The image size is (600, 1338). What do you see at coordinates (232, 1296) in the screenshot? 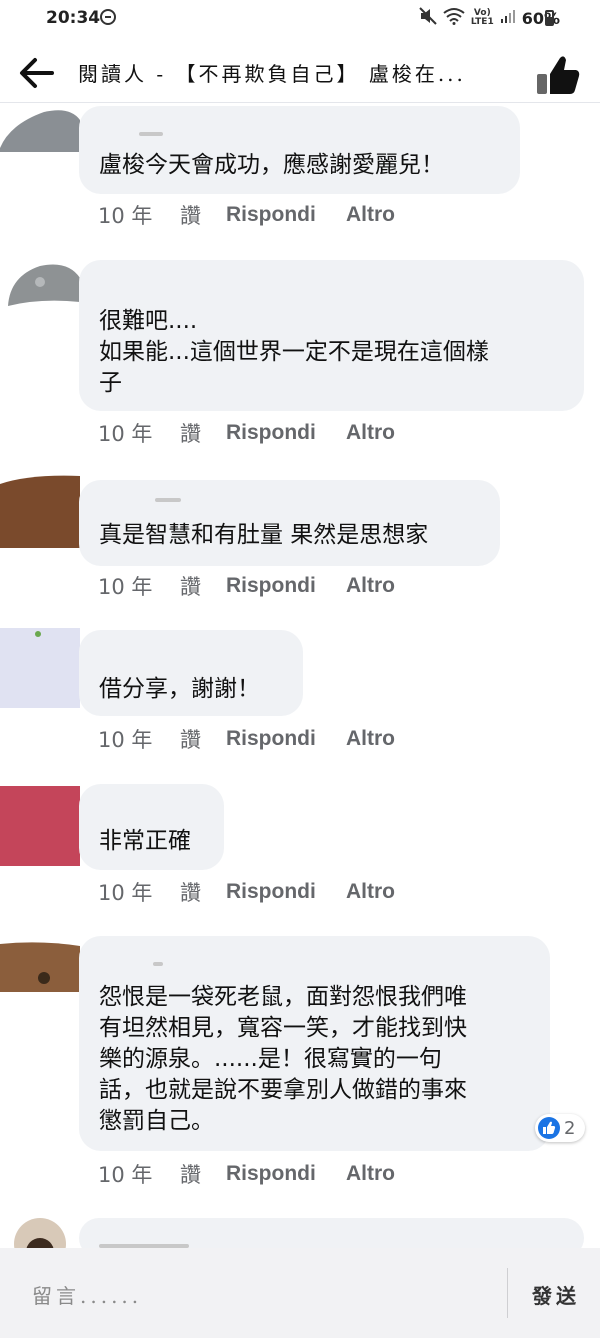
I see `comment-input` at bounding box center [232, 1296].